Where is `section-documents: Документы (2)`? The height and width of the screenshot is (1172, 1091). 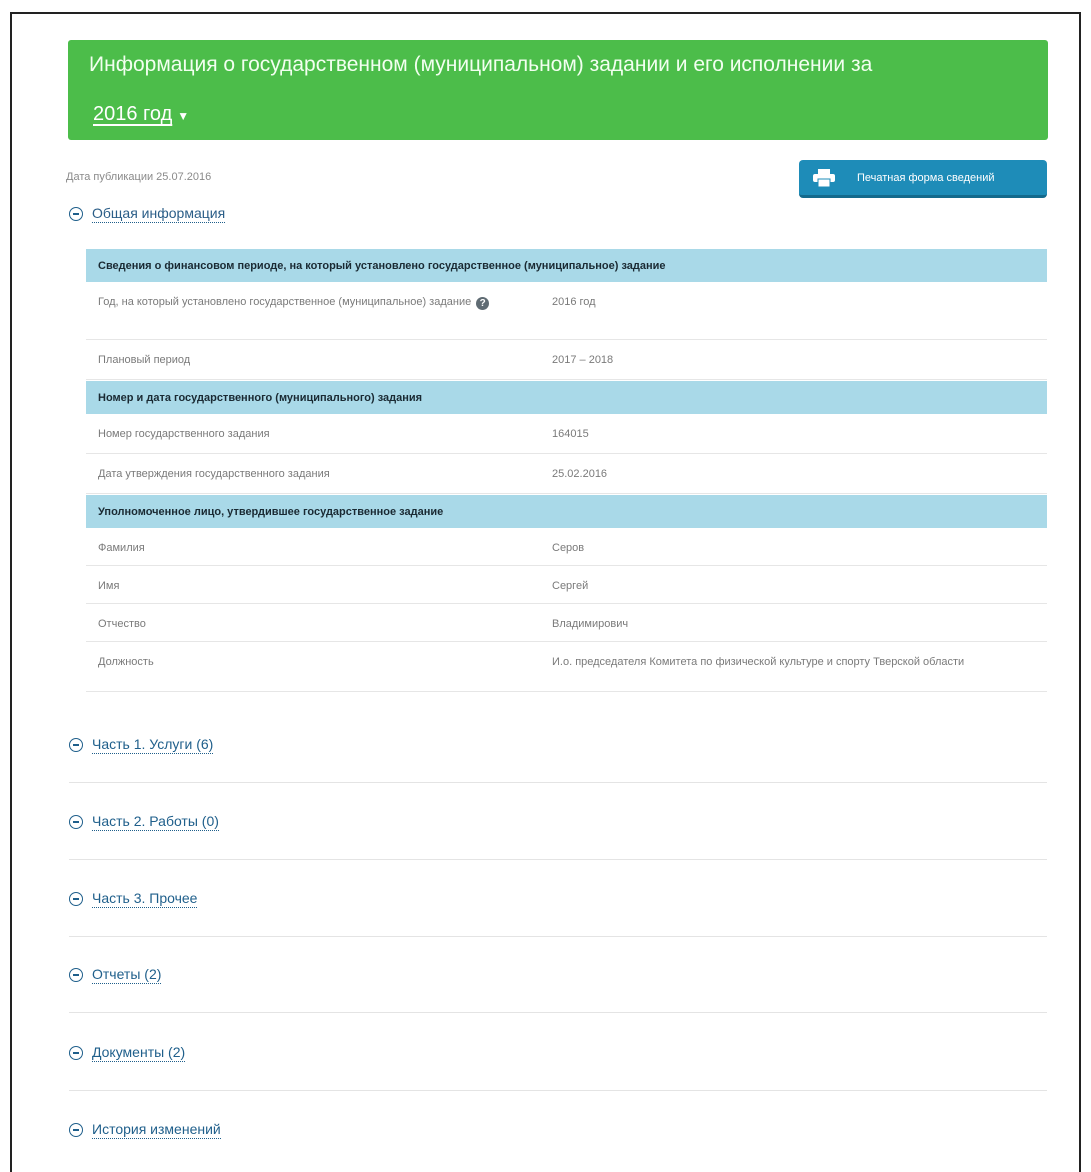 section-documents: Документы (2) is located at coordinates (127, 1053).